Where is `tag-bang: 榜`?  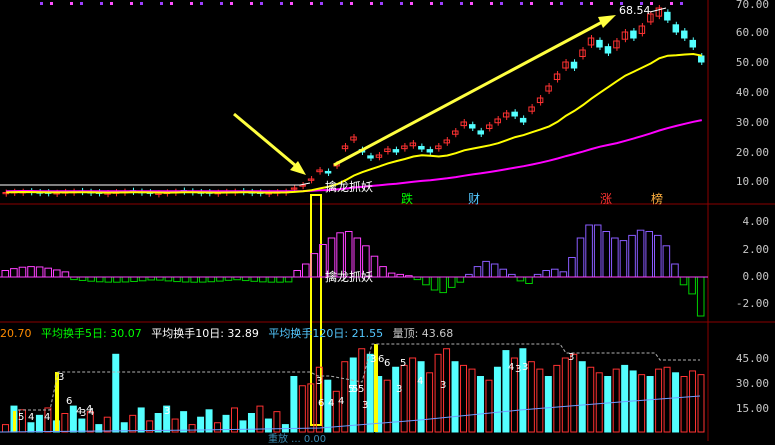
tag-bang: 榜 is located at coordinates (657, 199).